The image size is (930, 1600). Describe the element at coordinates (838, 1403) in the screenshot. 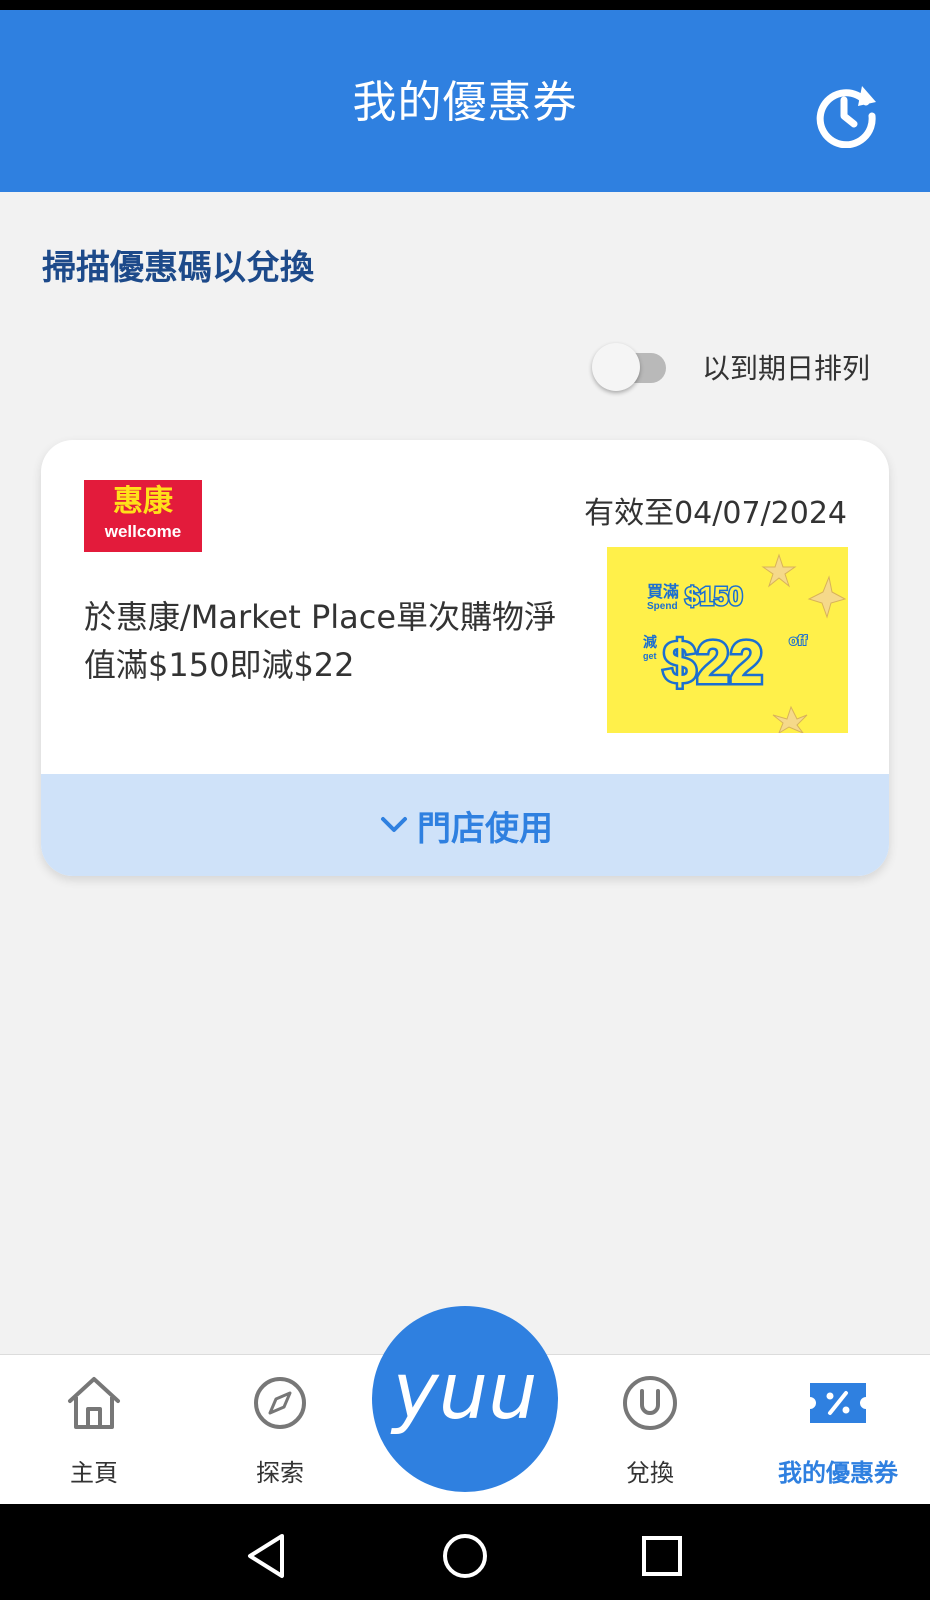

I see `coupon-icon` at that location.